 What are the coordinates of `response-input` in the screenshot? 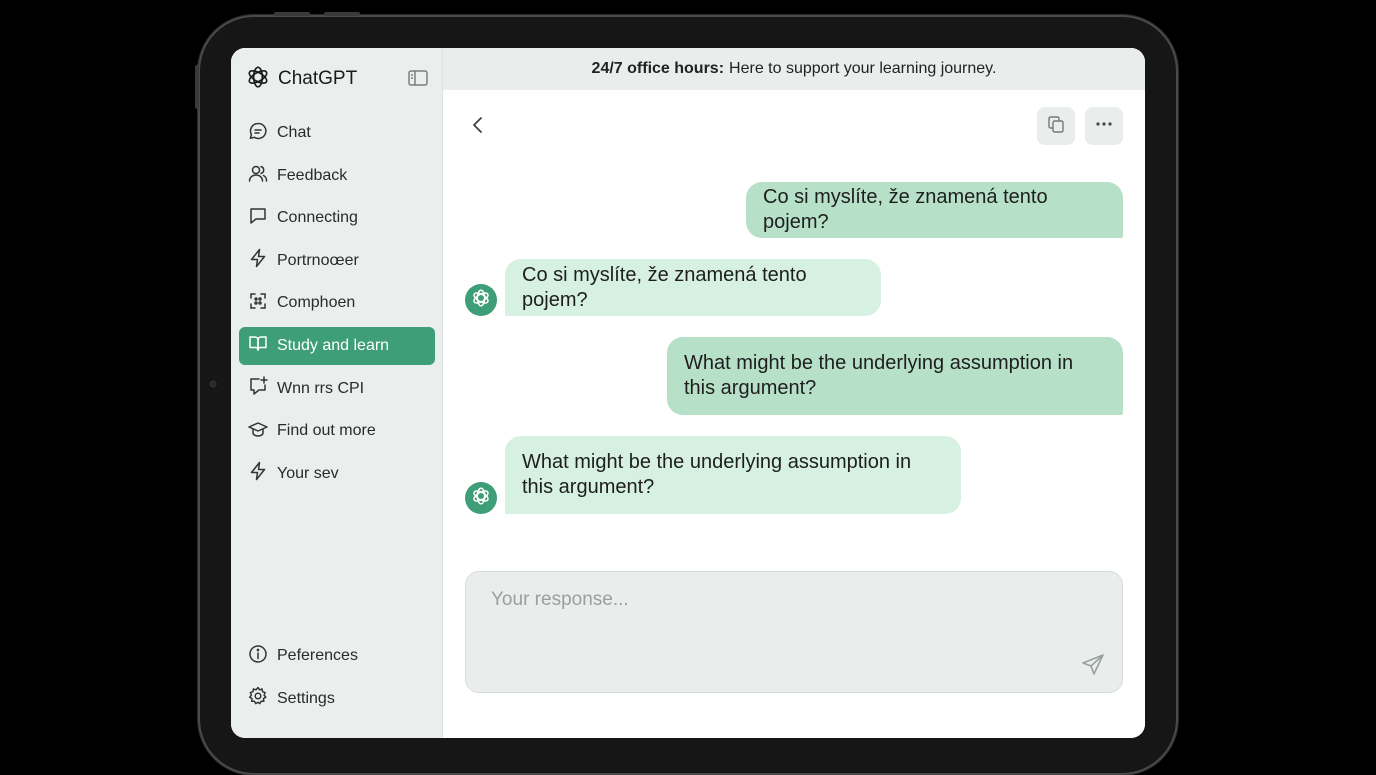 It's located at (771, 600).